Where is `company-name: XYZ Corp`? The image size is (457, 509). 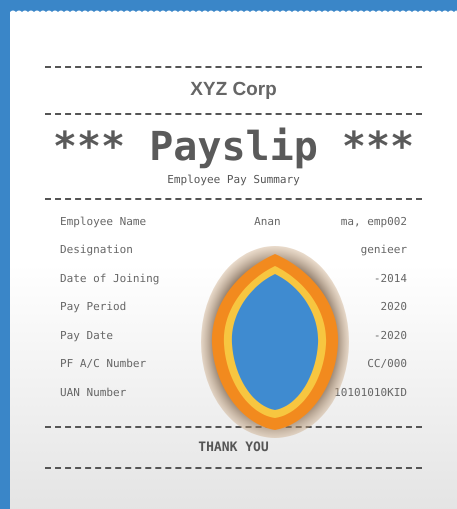
company-name: XYZ Corp is located at coordinates (233, 90).